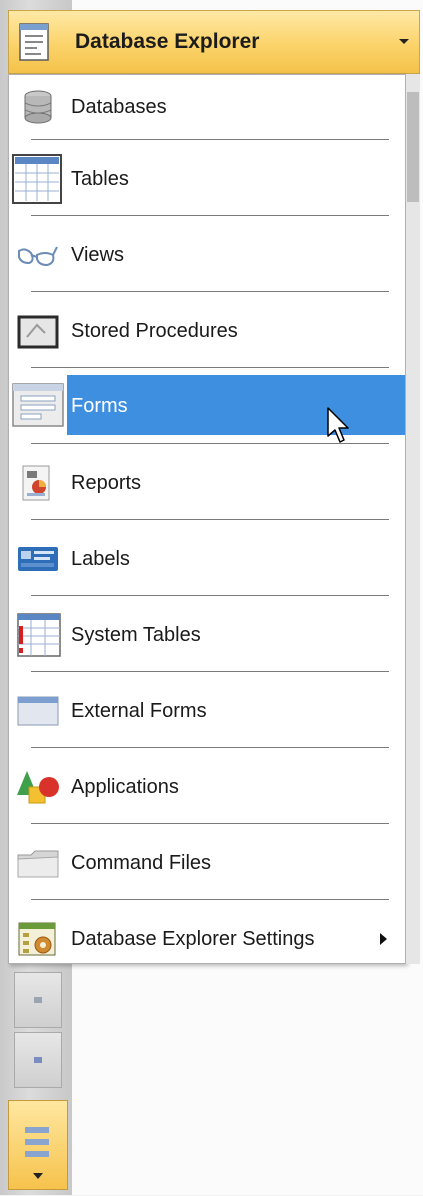 The width and height of the screenshot is (423, 1196). What do you see at coordinates (125, 786) in the screenshot?
I see `menu-item-label: Applications` at bounding box center [125, 786].